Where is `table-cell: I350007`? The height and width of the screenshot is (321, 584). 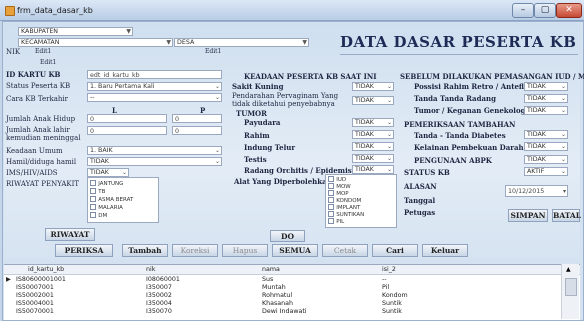
table-cell: I350007 is located at coordinates (159, 287).